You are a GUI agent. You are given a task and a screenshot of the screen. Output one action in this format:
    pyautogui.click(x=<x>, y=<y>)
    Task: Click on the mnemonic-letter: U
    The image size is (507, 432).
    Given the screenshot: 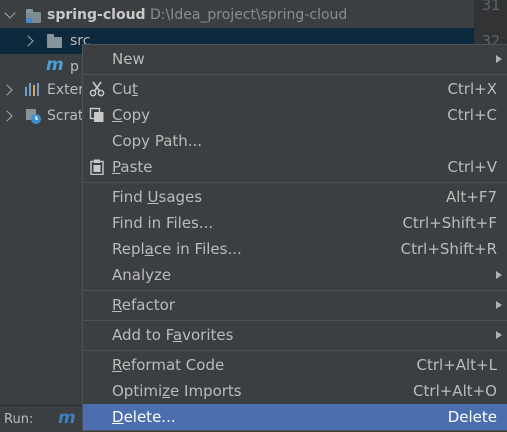 What is the action you would take?
    pyautogui.click(x=153, y=197)
    